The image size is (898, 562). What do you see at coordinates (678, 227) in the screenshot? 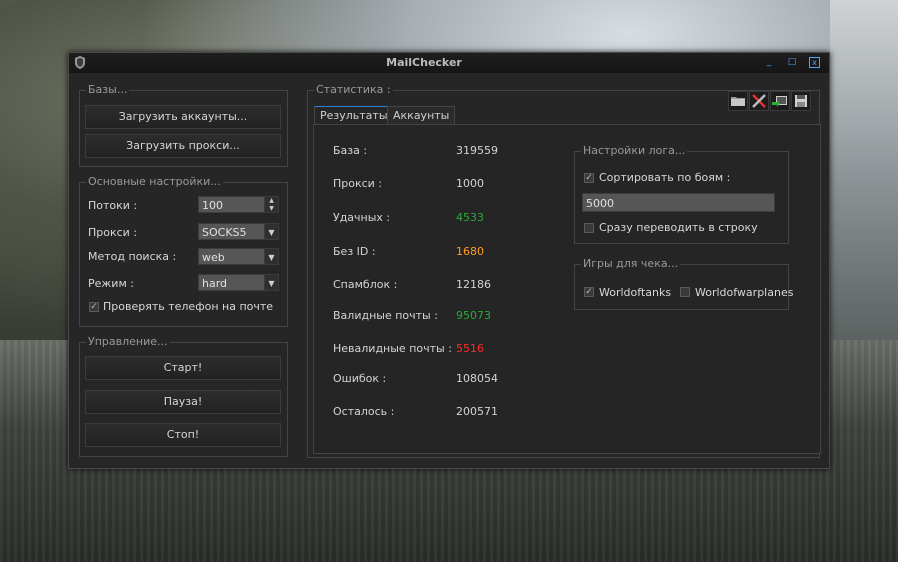
I see `inline-label: Сразу переводить в строку` at bounding box center [678, 227].